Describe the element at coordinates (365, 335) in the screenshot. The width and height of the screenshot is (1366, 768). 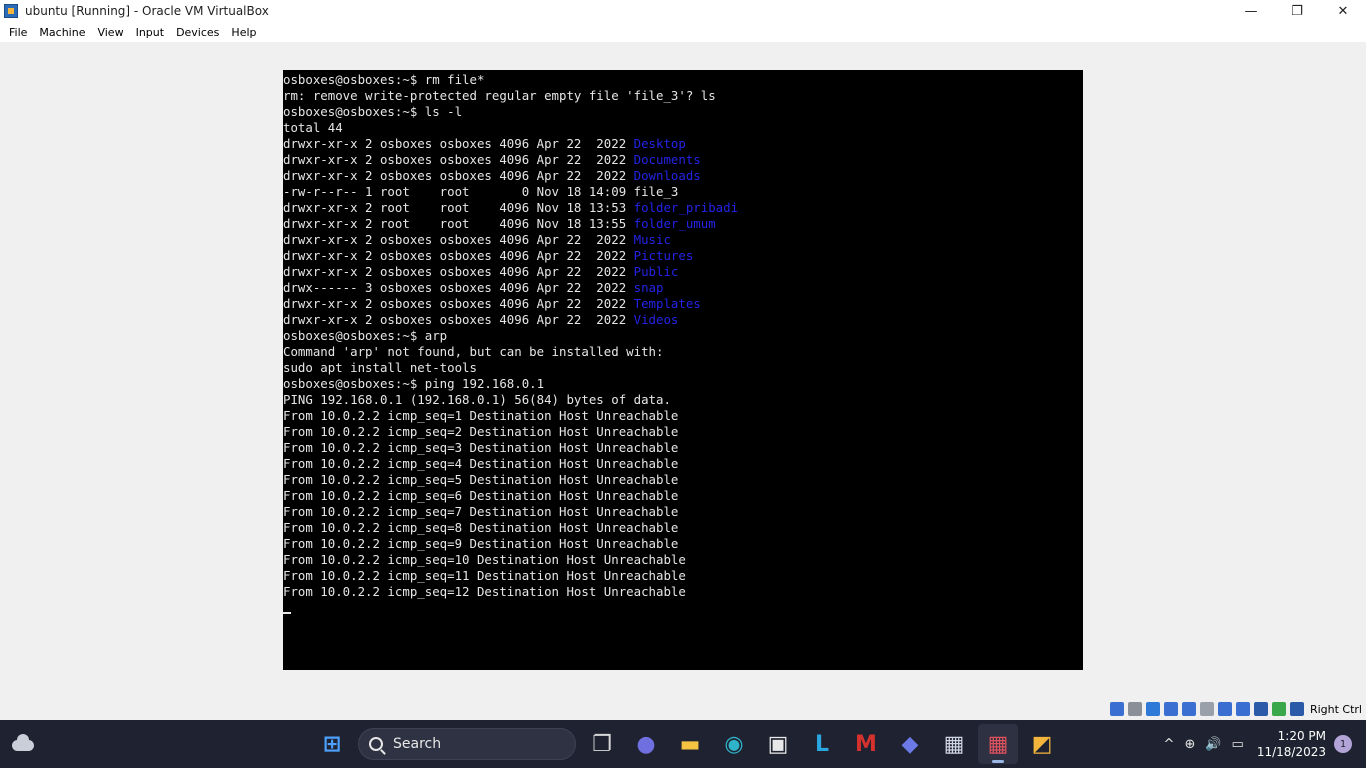
I see `terminal-text: osboxes@osboxes:~$ arp` at that location.